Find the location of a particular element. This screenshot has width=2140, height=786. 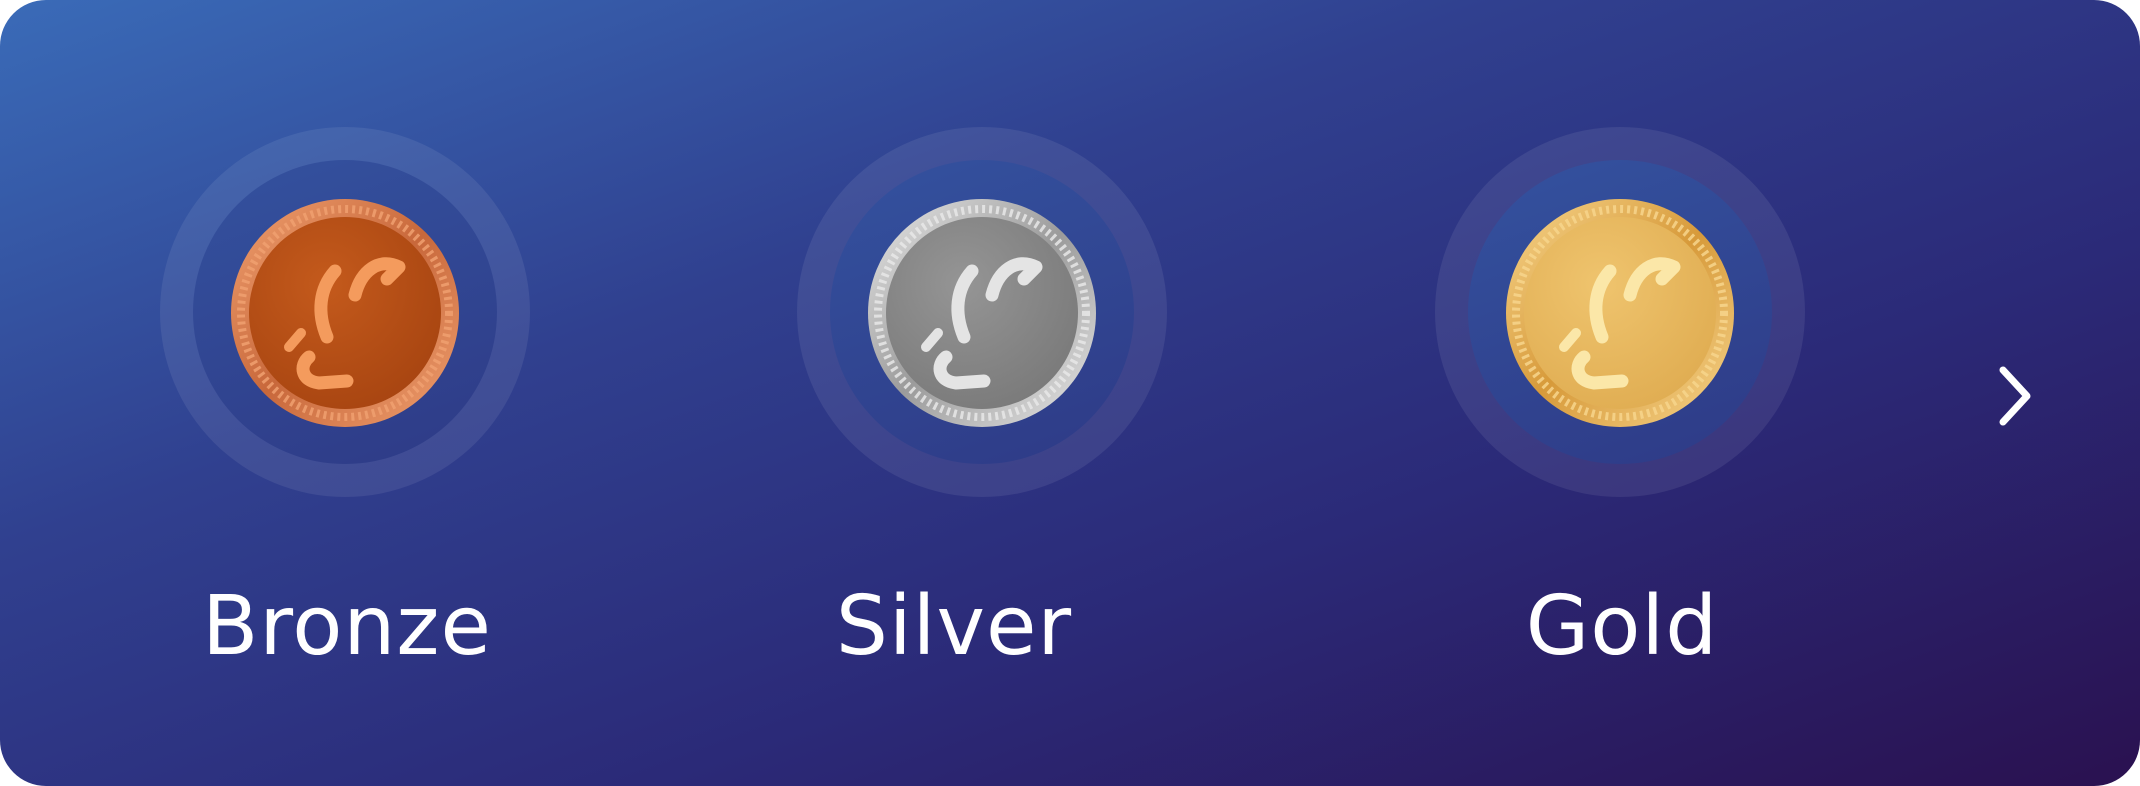

bronze-coin-icon is located at coordinates (345, 313).